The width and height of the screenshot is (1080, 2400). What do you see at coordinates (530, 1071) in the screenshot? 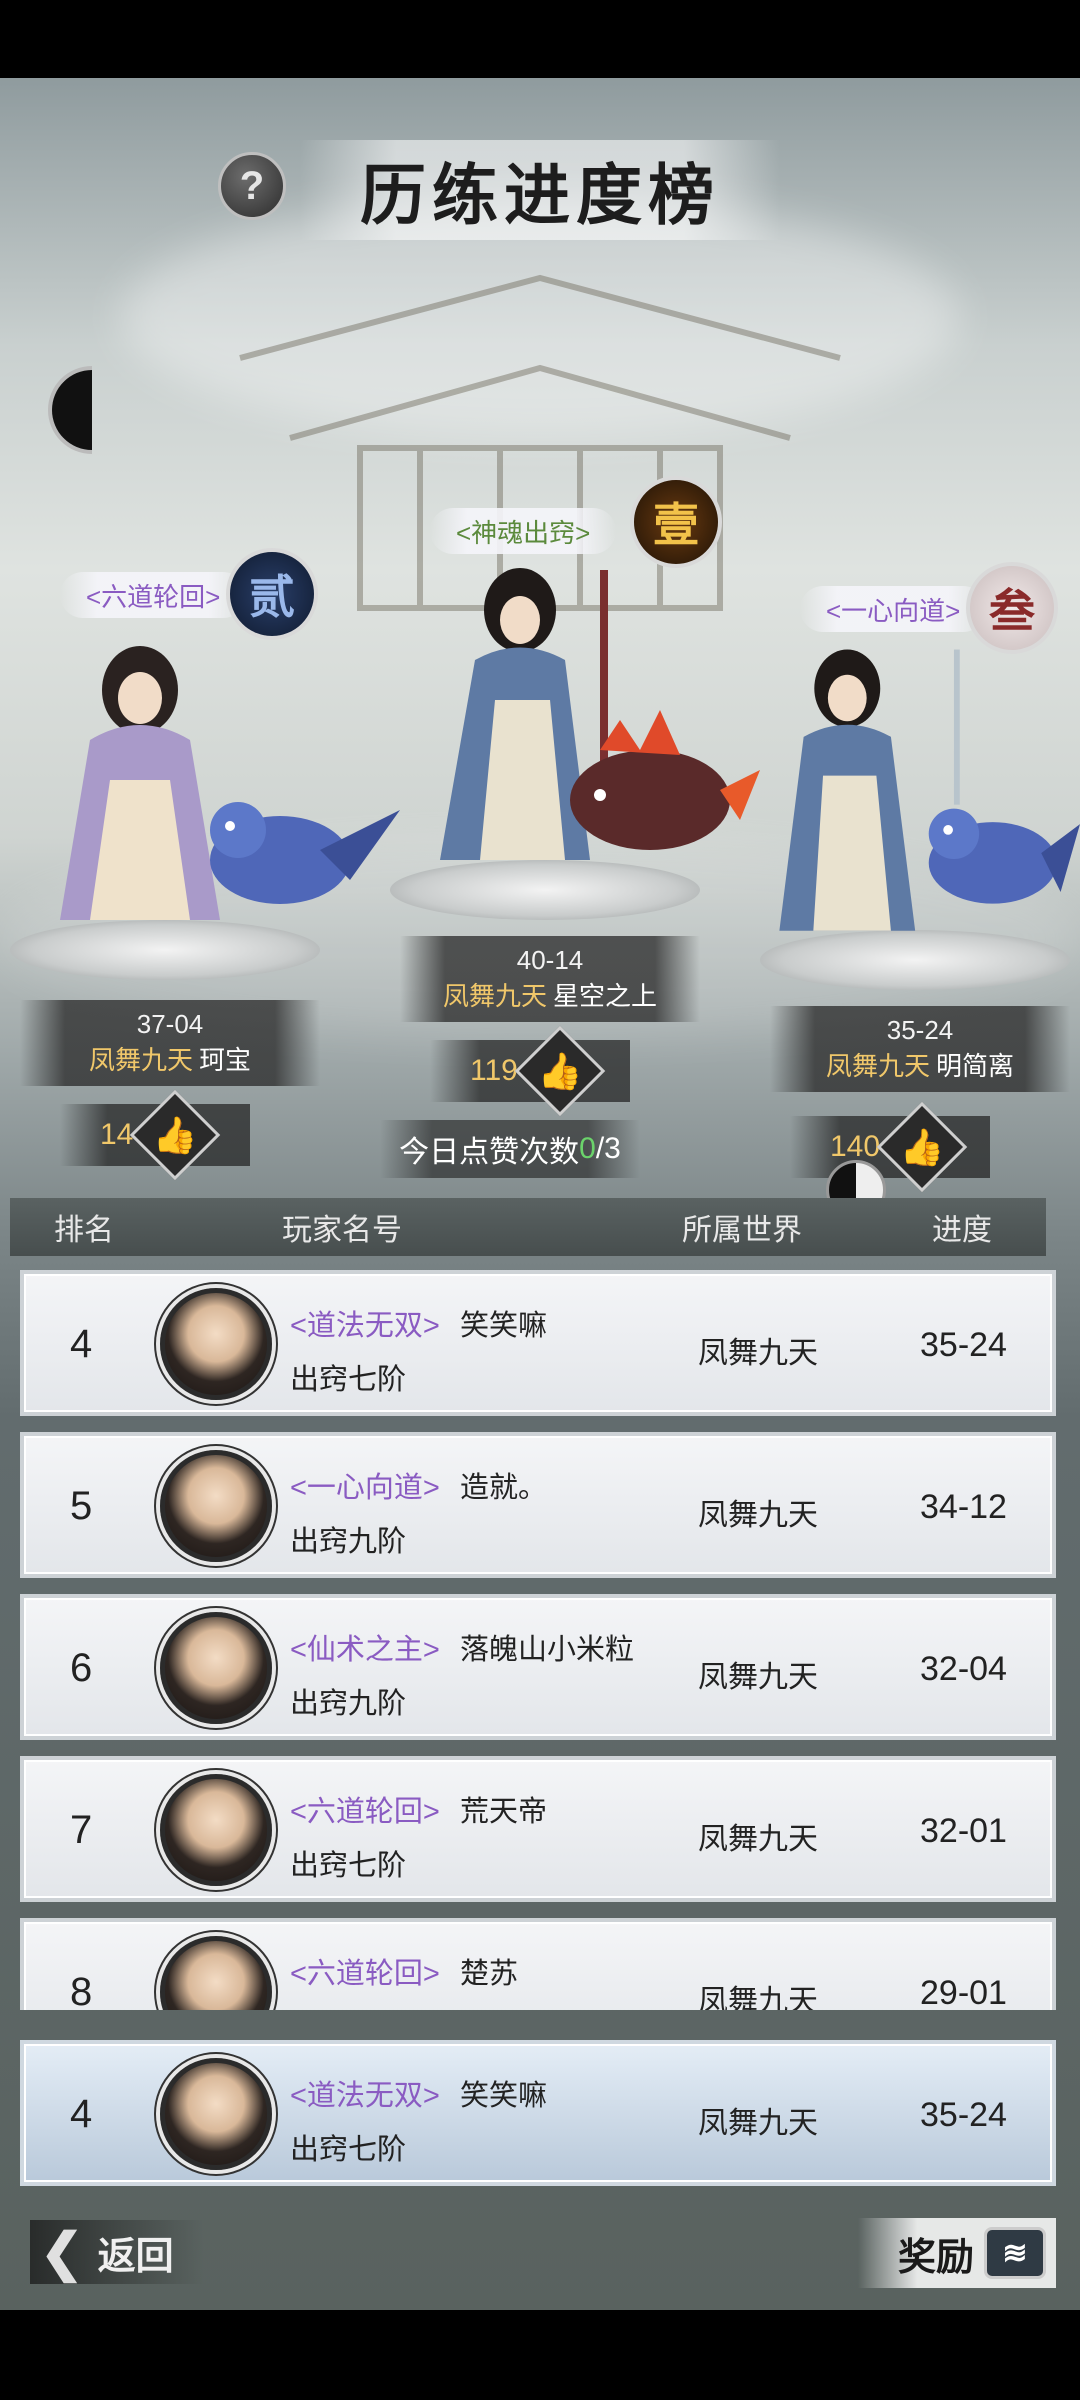
I see `podium-first-like: 119 👍` at bounding box center [530, 1071].